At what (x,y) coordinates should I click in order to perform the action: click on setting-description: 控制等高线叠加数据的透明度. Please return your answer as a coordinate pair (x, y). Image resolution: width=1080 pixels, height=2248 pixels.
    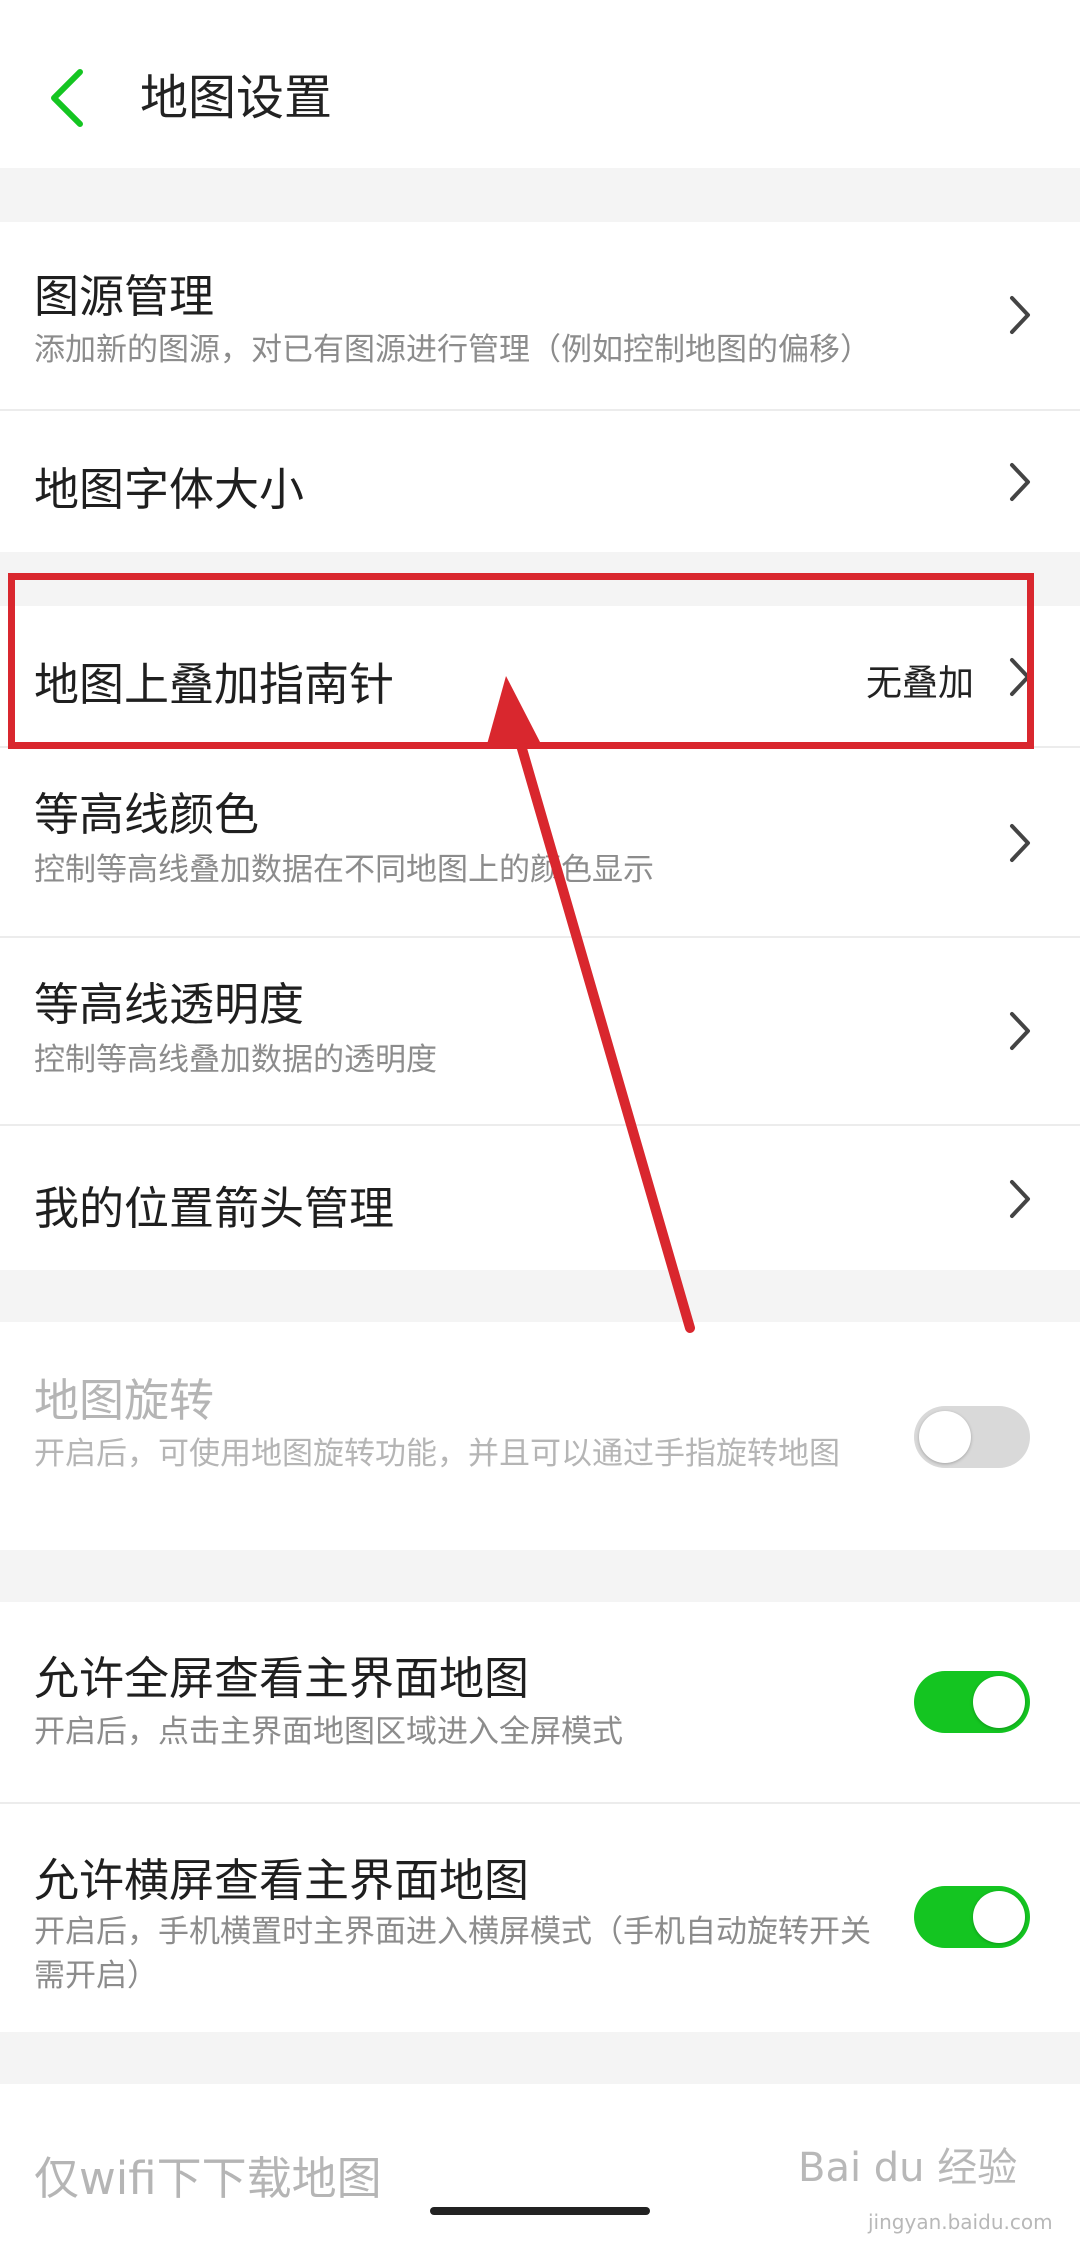
    Looking at the image, I should click on (235, 1060).